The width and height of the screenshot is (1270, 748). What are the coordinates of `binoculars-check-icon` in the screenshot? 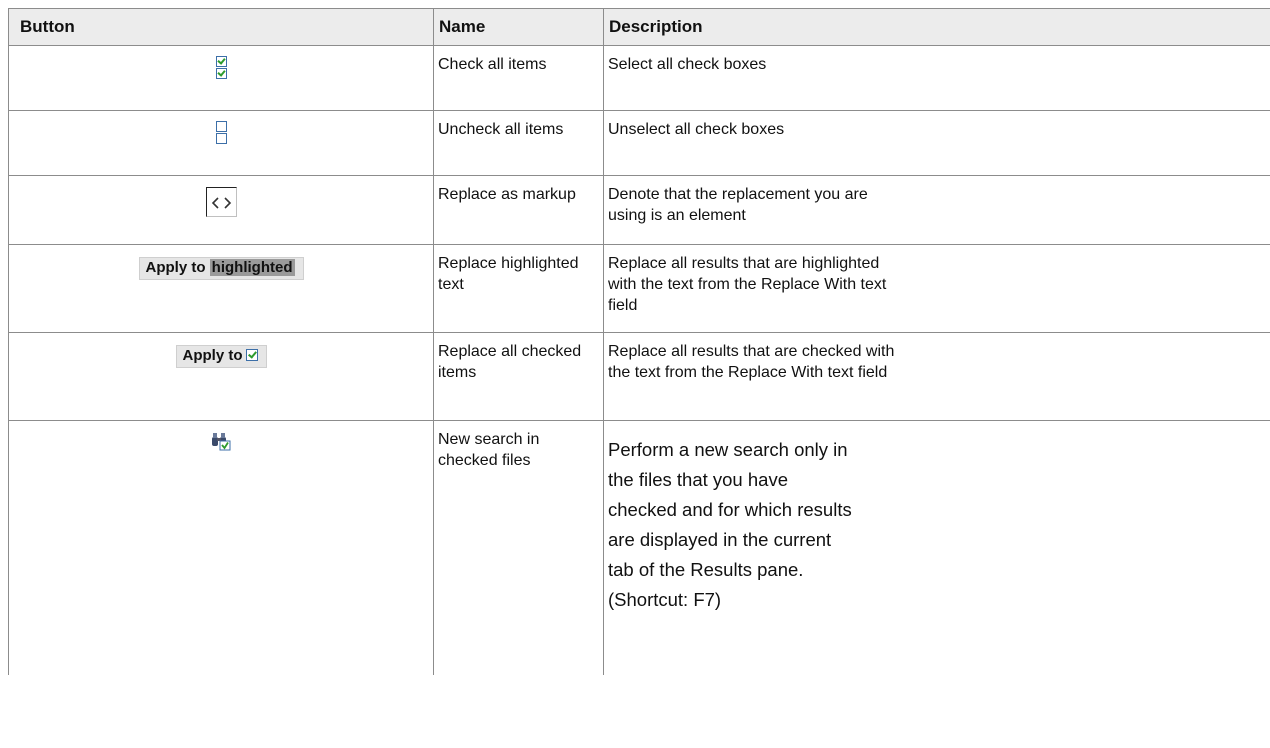 It's located at (221, 444).